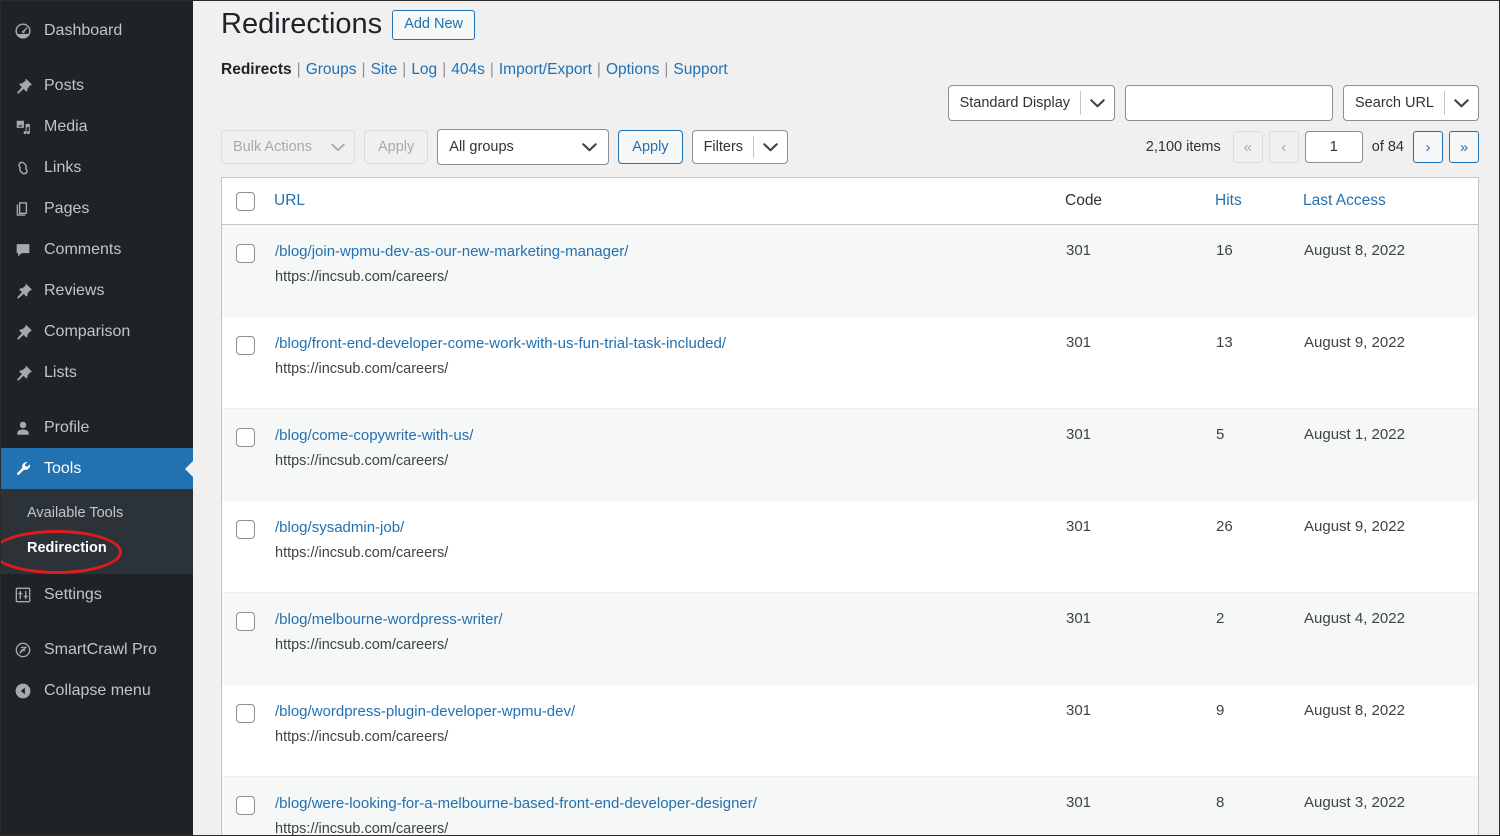 Image resolution: width=1500 pixels, height=836 pixels. Describe the element at coordinates (523, 147) in the screenshot. I see `group-filter-select: All groups` at that location.